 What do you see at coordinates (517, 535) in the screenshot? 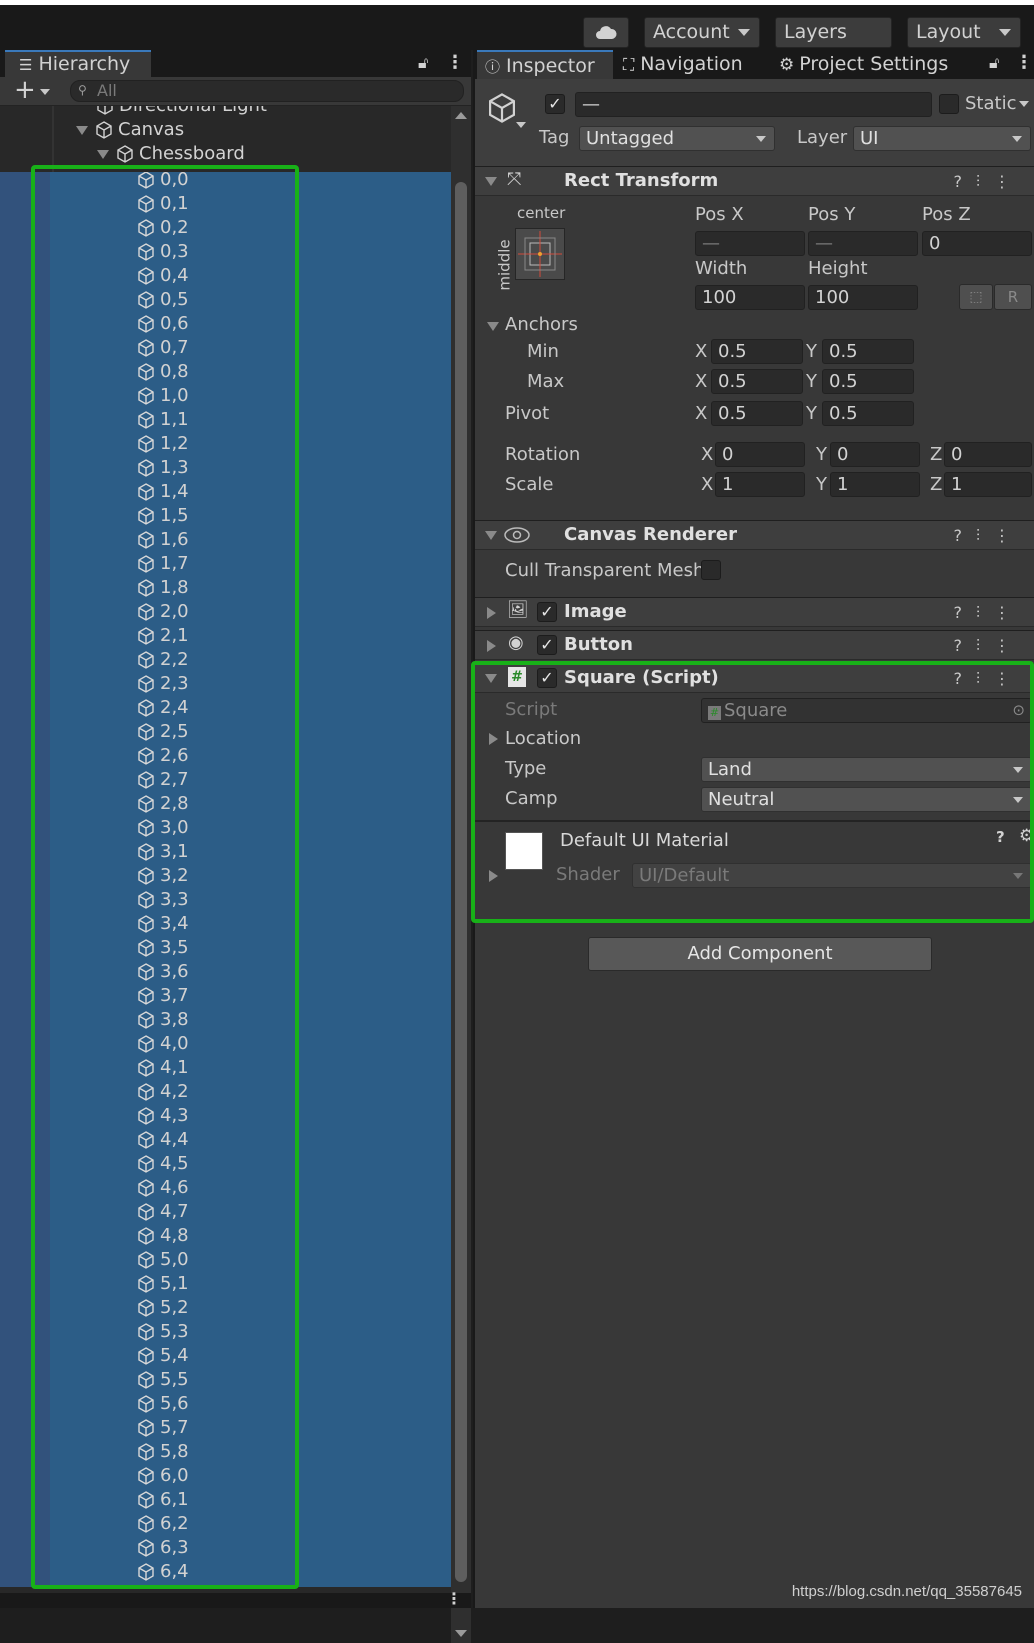
I see `eye-icon` at bounding box center [517, 535].